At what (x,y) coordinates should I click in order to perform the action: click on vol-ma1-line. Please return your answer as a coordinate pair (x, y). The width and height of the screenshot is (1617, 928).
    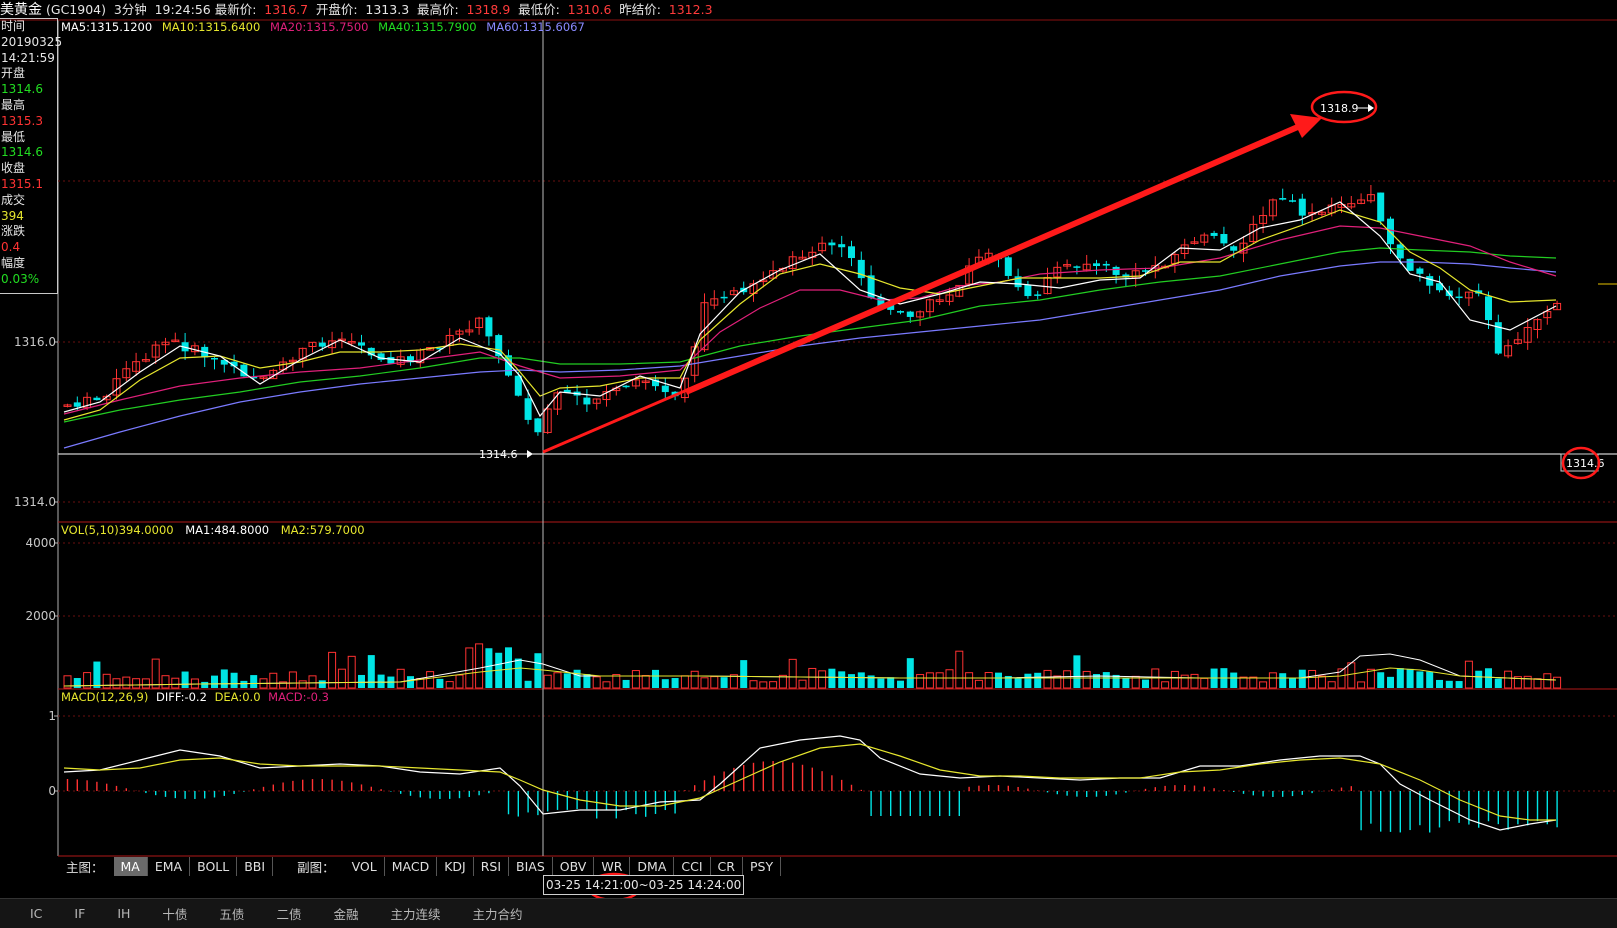
    Looking at the image, I should click on (810, 670).